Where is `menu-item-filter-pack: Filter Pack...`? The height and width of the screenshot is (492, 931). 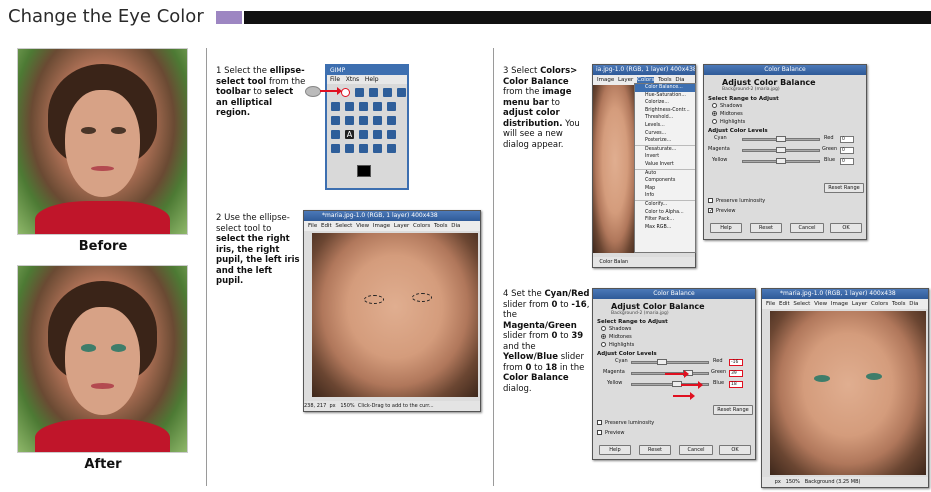
menu-item-filter-pack: Filter Pack... is located at coordinates (665, 220).